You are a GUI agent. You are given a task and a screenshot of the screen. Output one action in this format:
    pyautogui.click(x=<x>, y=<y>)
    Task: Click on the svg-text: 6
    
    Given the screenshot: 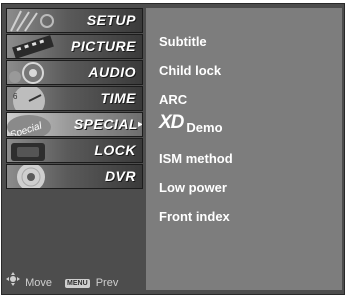 What is the action you would take?
    pyautogui.click(x=15, y=96)
    